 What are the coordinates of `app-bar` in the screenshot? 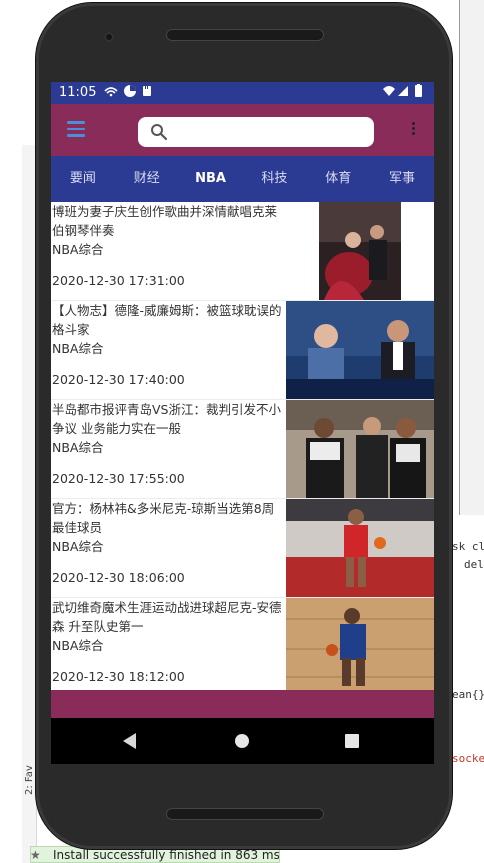 It's located at (242, 130).